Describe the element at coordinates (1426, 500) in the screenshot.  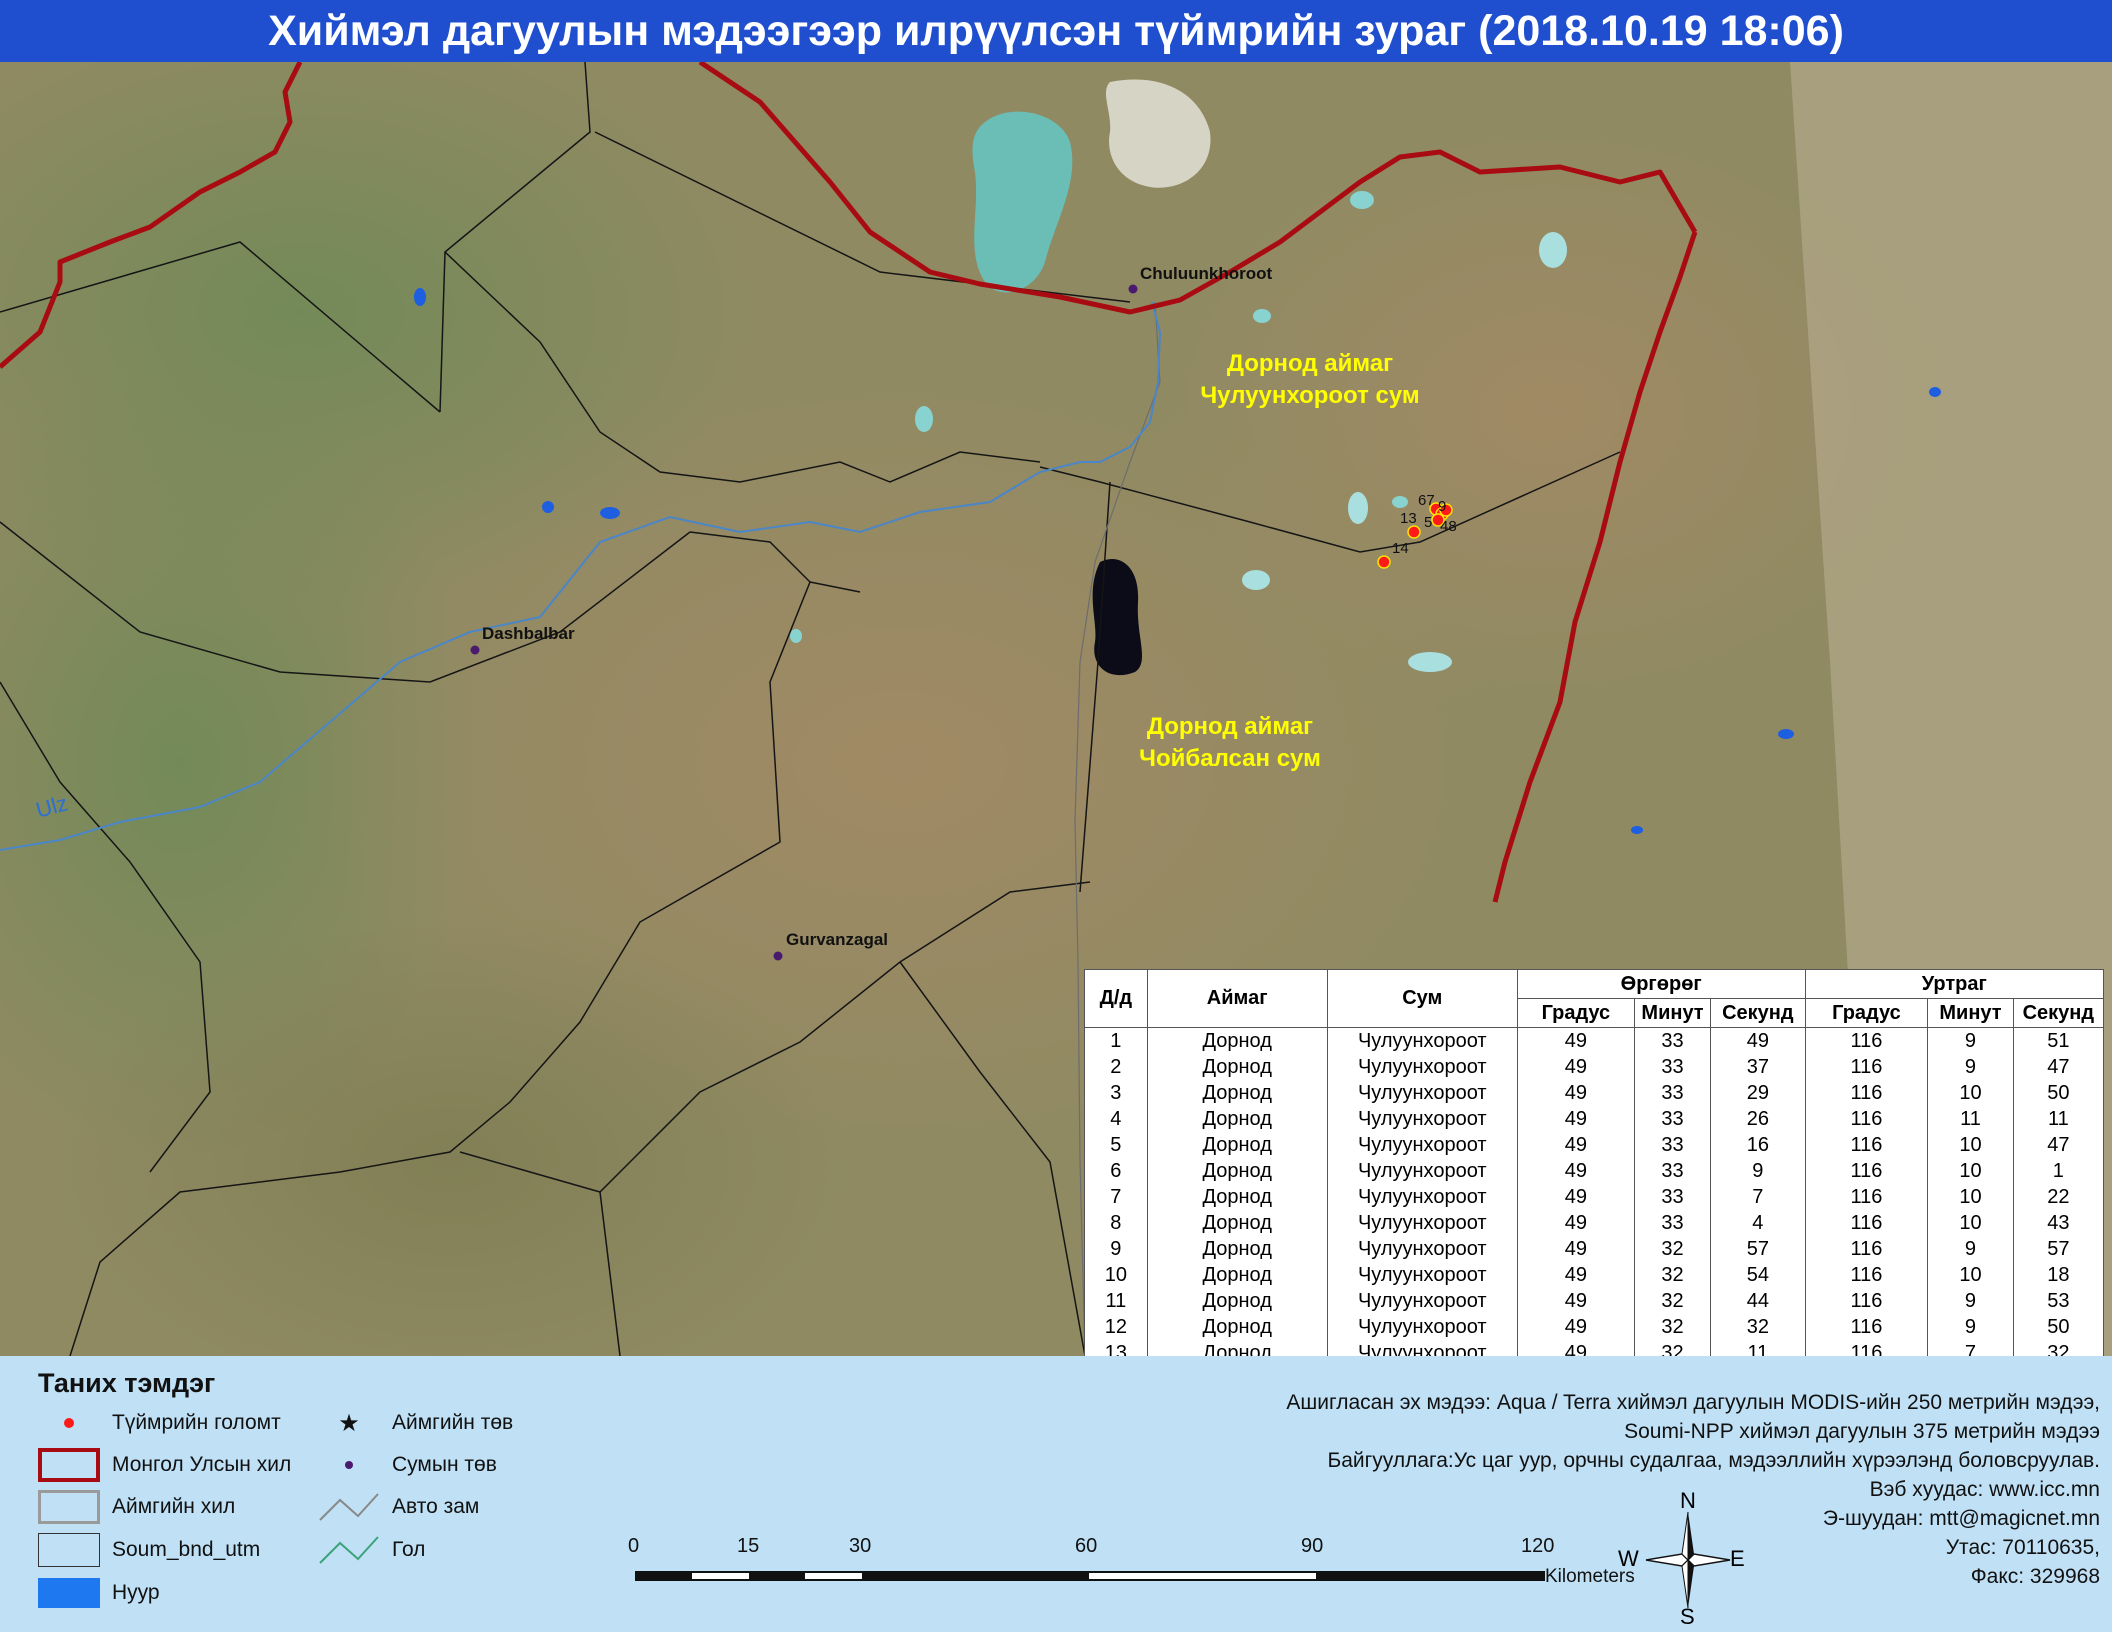
I see `fire-label: 67` at that location.